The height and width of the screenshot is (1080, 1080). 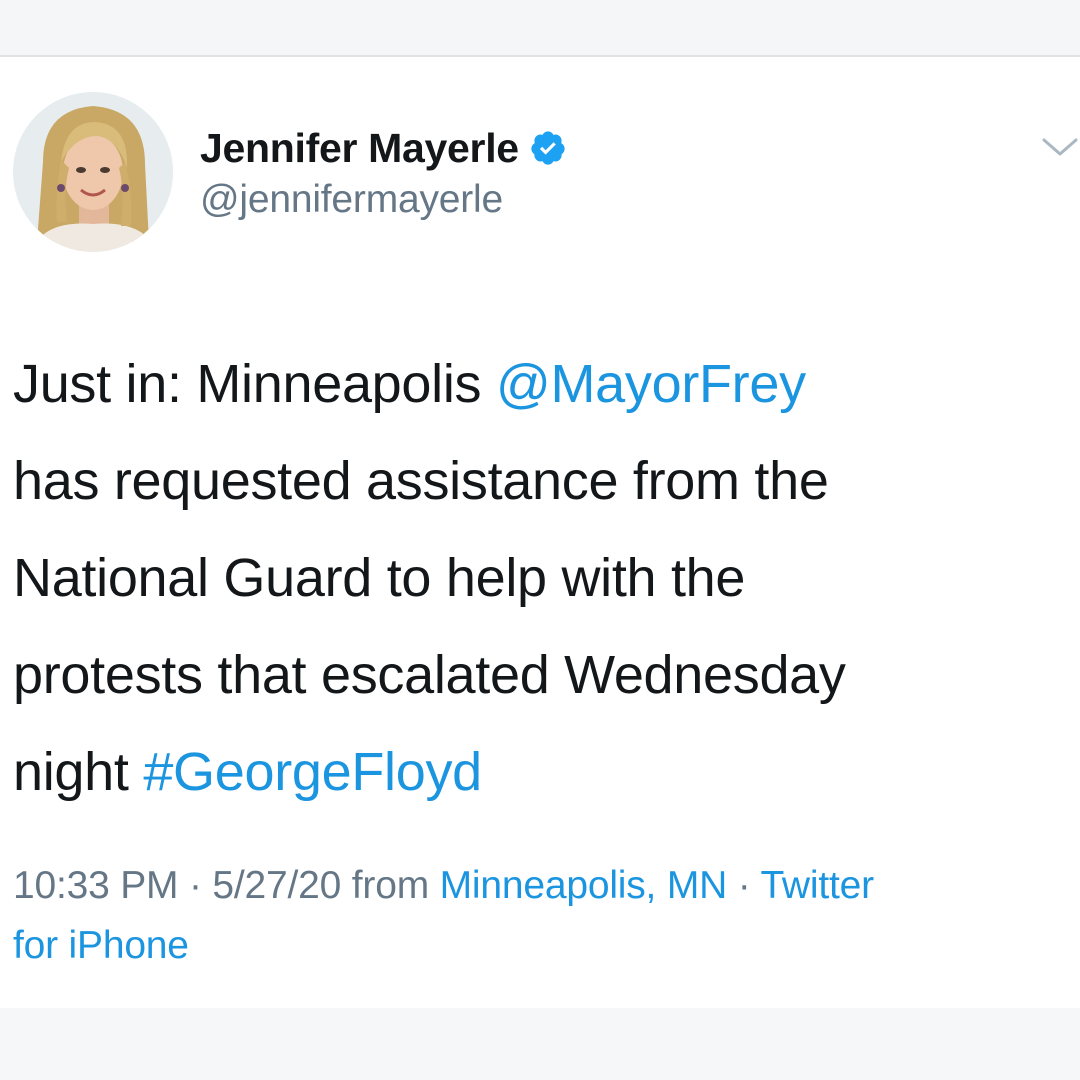 What do you see at coordinates (546, 946) in the screenshot?
I see `meta-line: for iPhone` at bounding box center [546, 946].